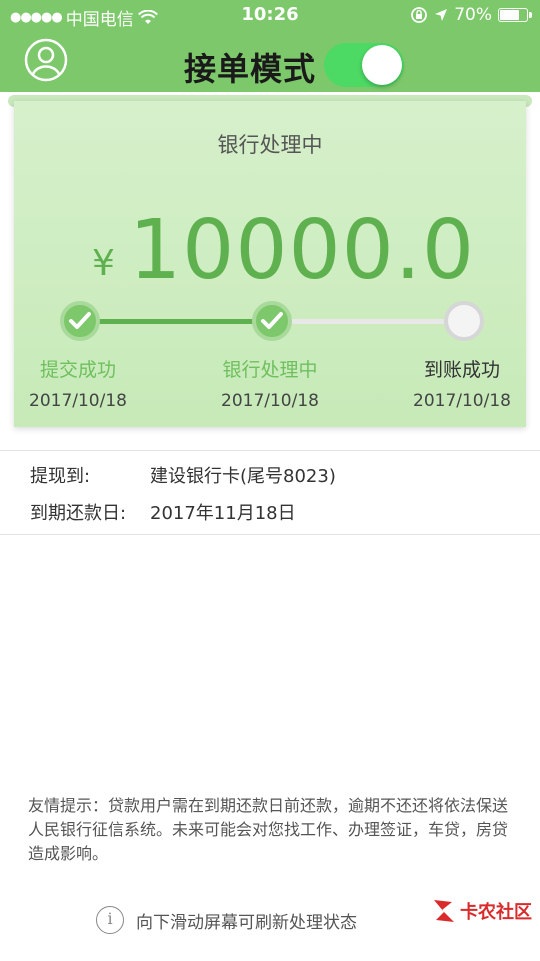 This screenshot has width=540, height=961. Describe the element at coordinates (270, 401) in the screenshot. I see `step-date-processing: 2017/10/18` at that location.